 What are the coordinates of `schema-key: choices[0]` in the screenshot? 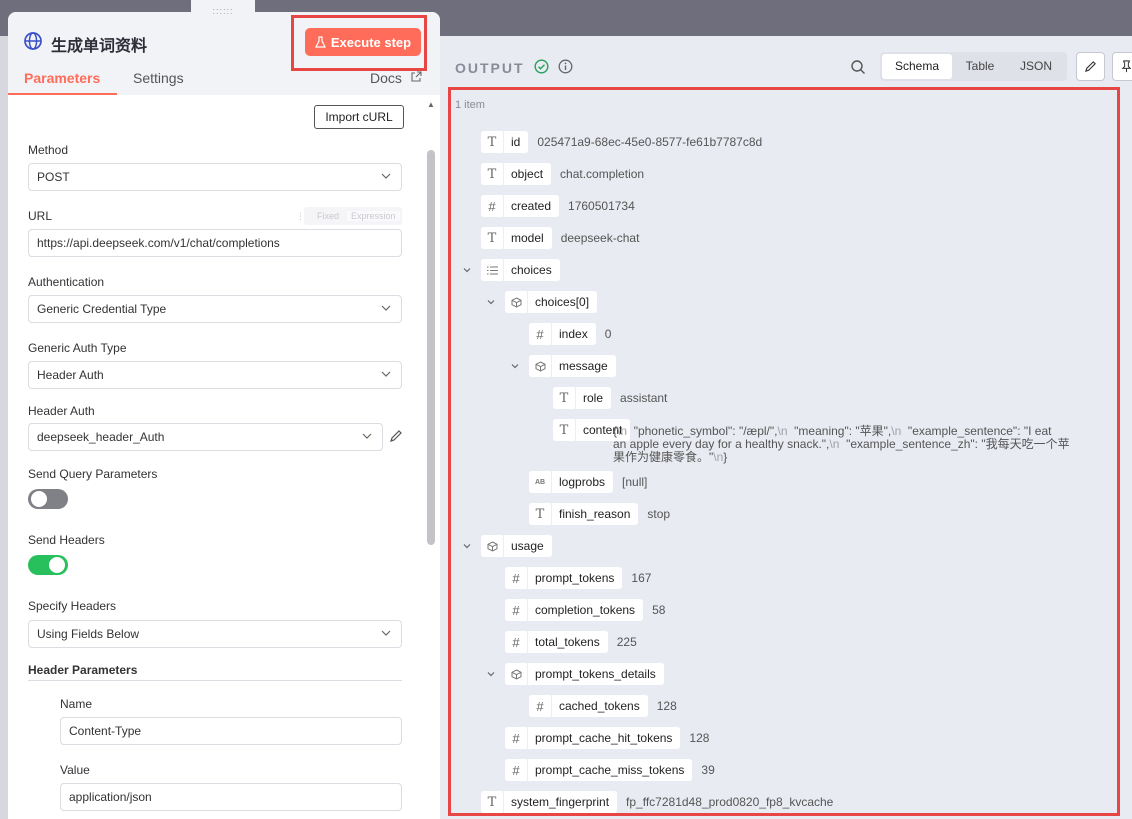 It's located at (562, 302).